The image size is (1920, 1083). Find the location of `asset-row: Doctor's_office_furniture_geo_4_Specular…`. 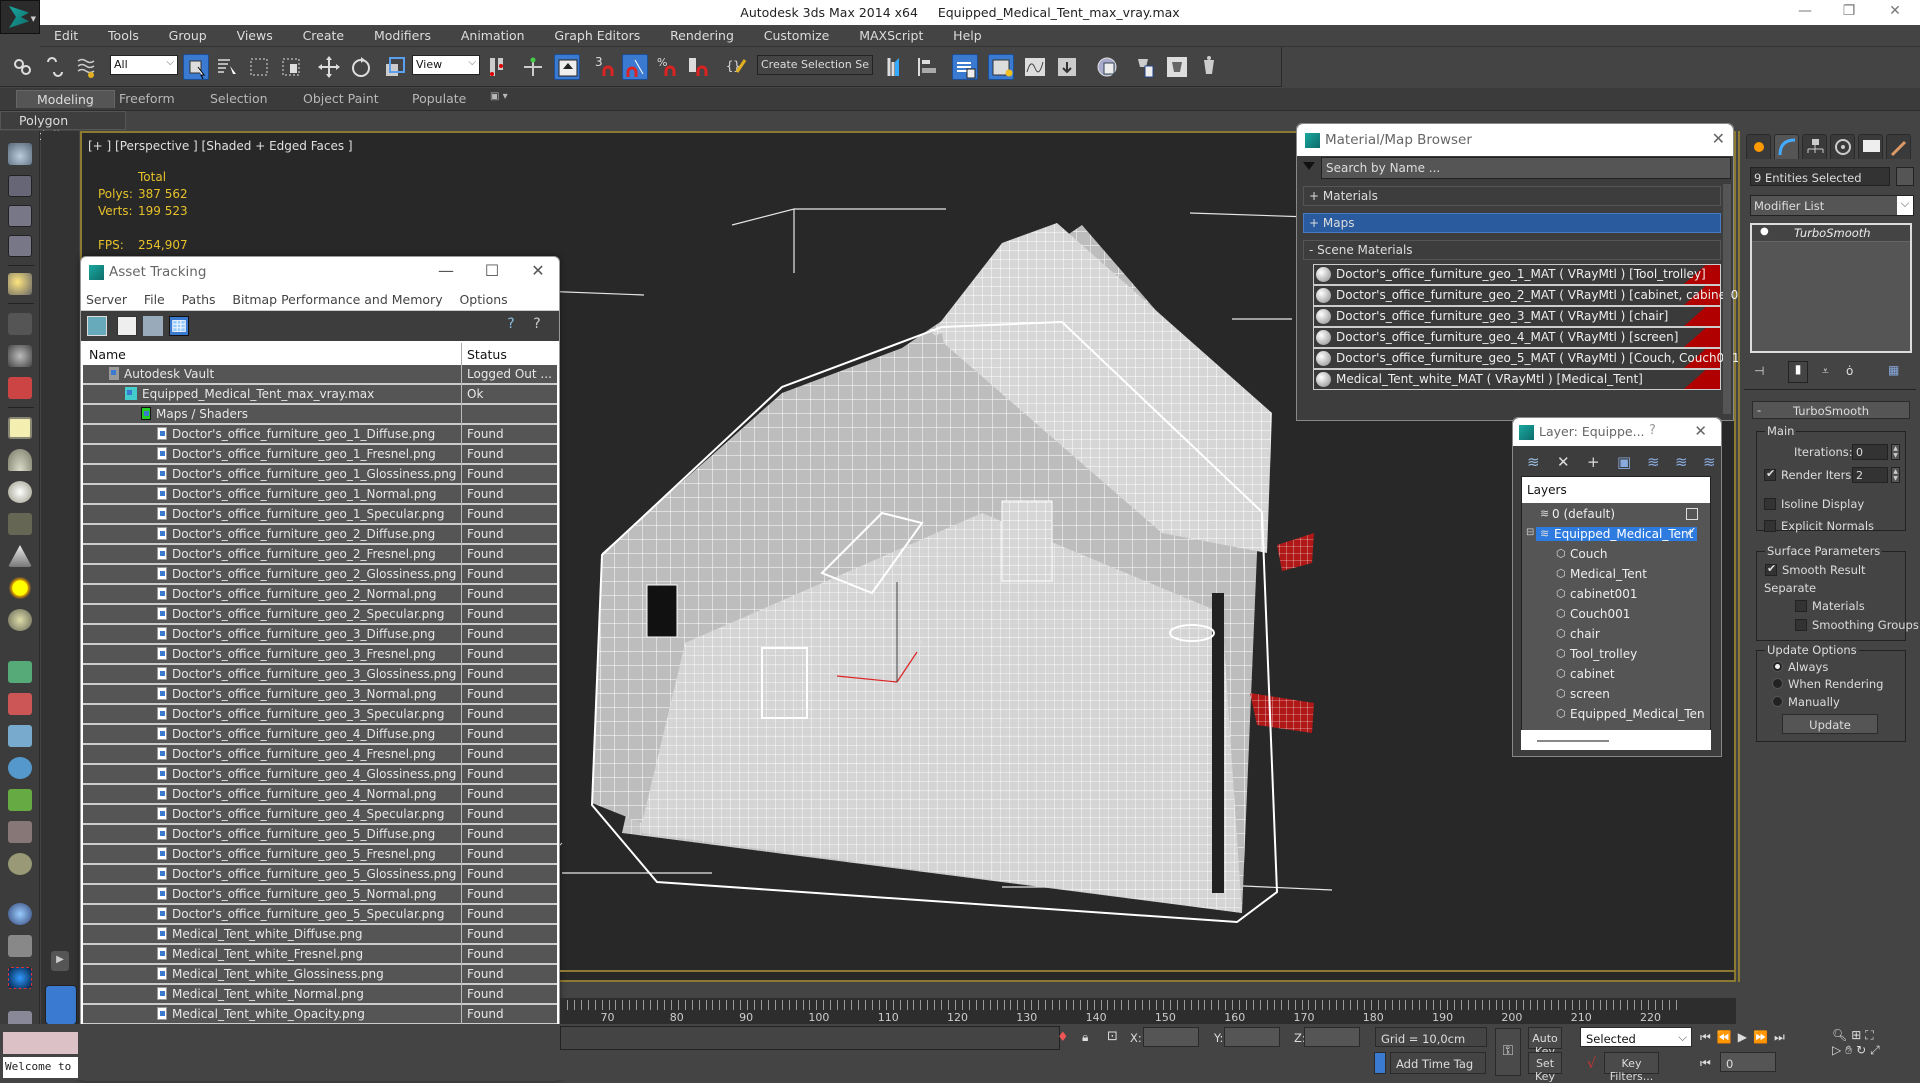

asset-row: Doctor's_office_furniture_geo_4_Specular… is located at coordinates (320, 815).